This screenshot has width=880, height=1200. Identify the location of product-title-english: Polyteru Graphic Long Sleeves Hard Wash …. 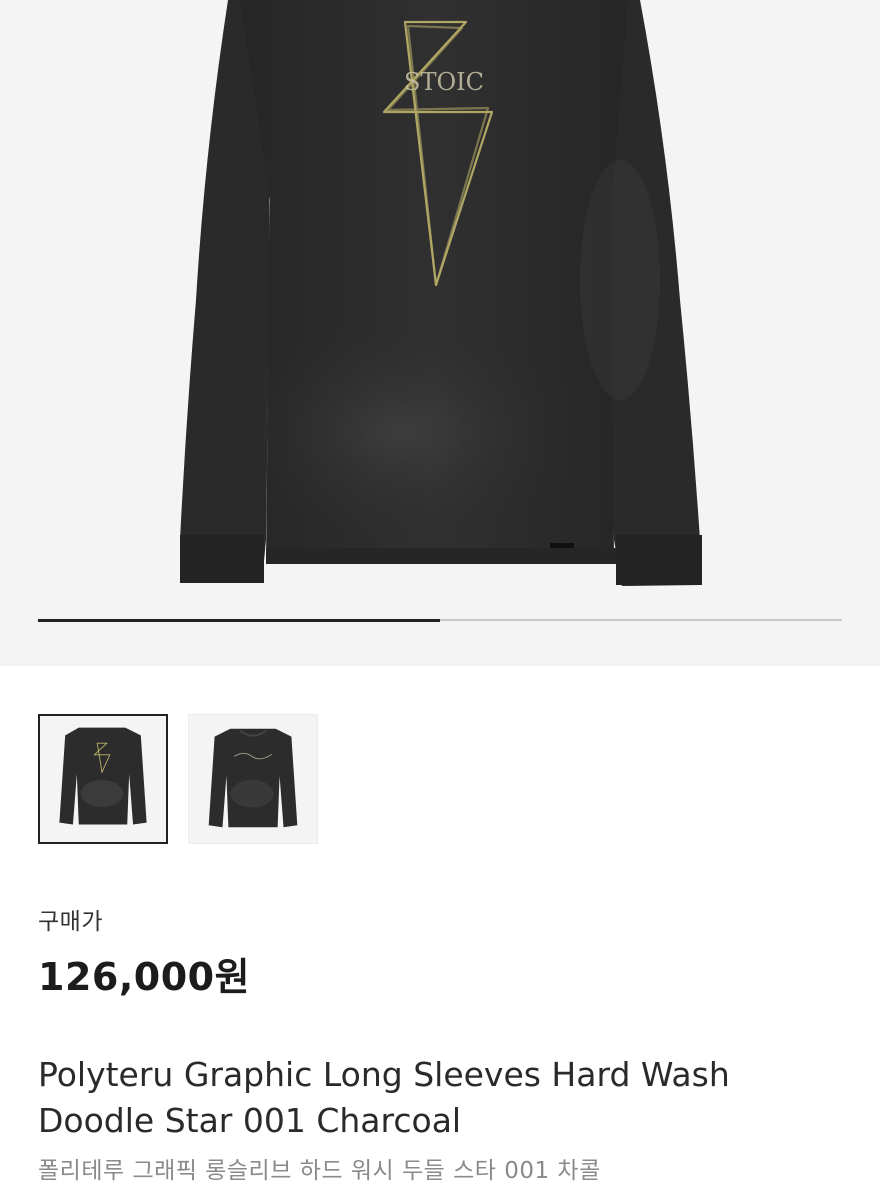
(384, 1097).